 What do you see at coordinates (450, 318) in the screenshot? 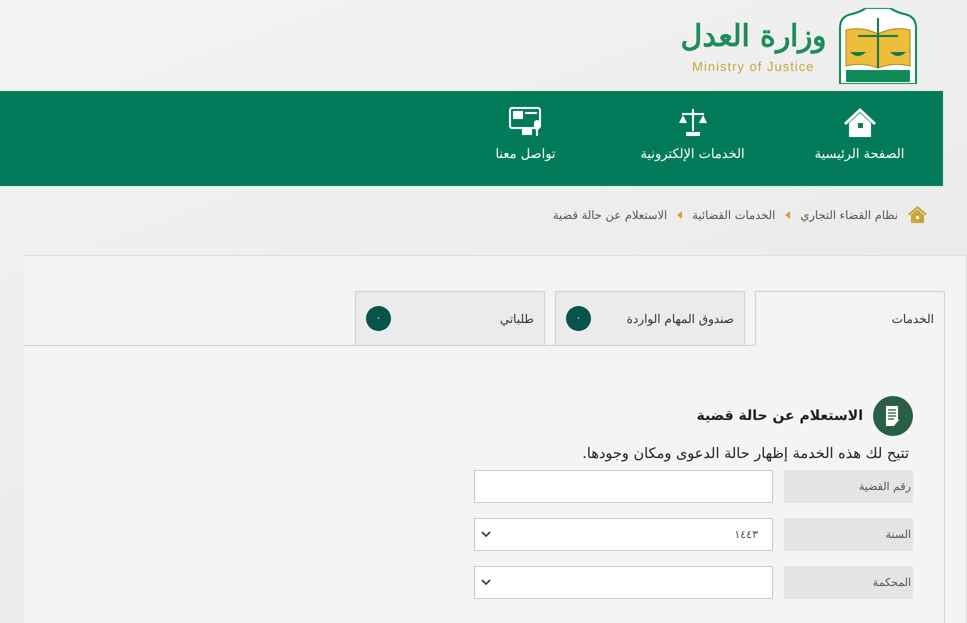
I see `tab: طلباتي ٠` at bounding box center [450, 318].